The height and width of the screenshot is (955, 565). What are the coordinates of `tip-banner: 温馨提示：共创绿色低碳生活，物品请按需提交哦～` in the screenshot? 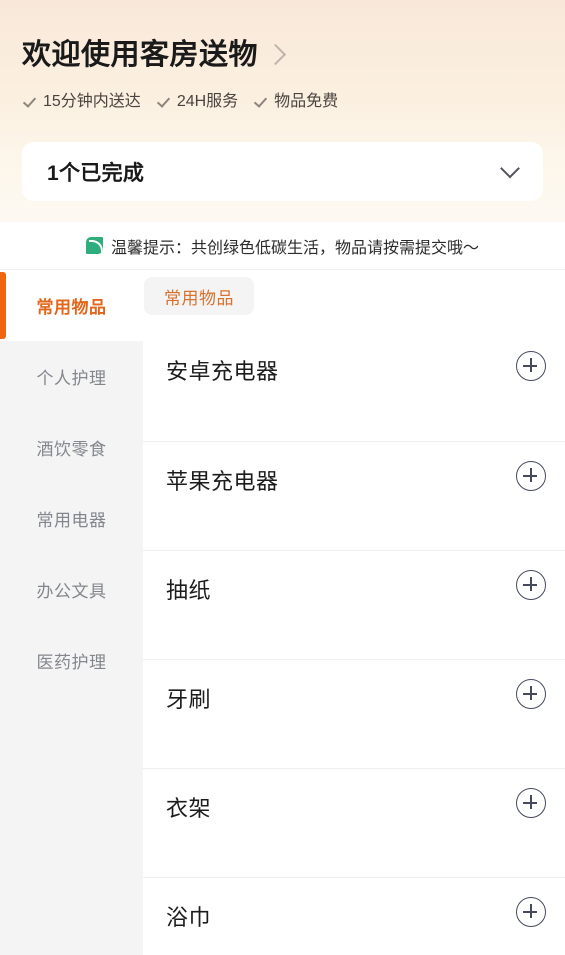 It's located at (282, 246).